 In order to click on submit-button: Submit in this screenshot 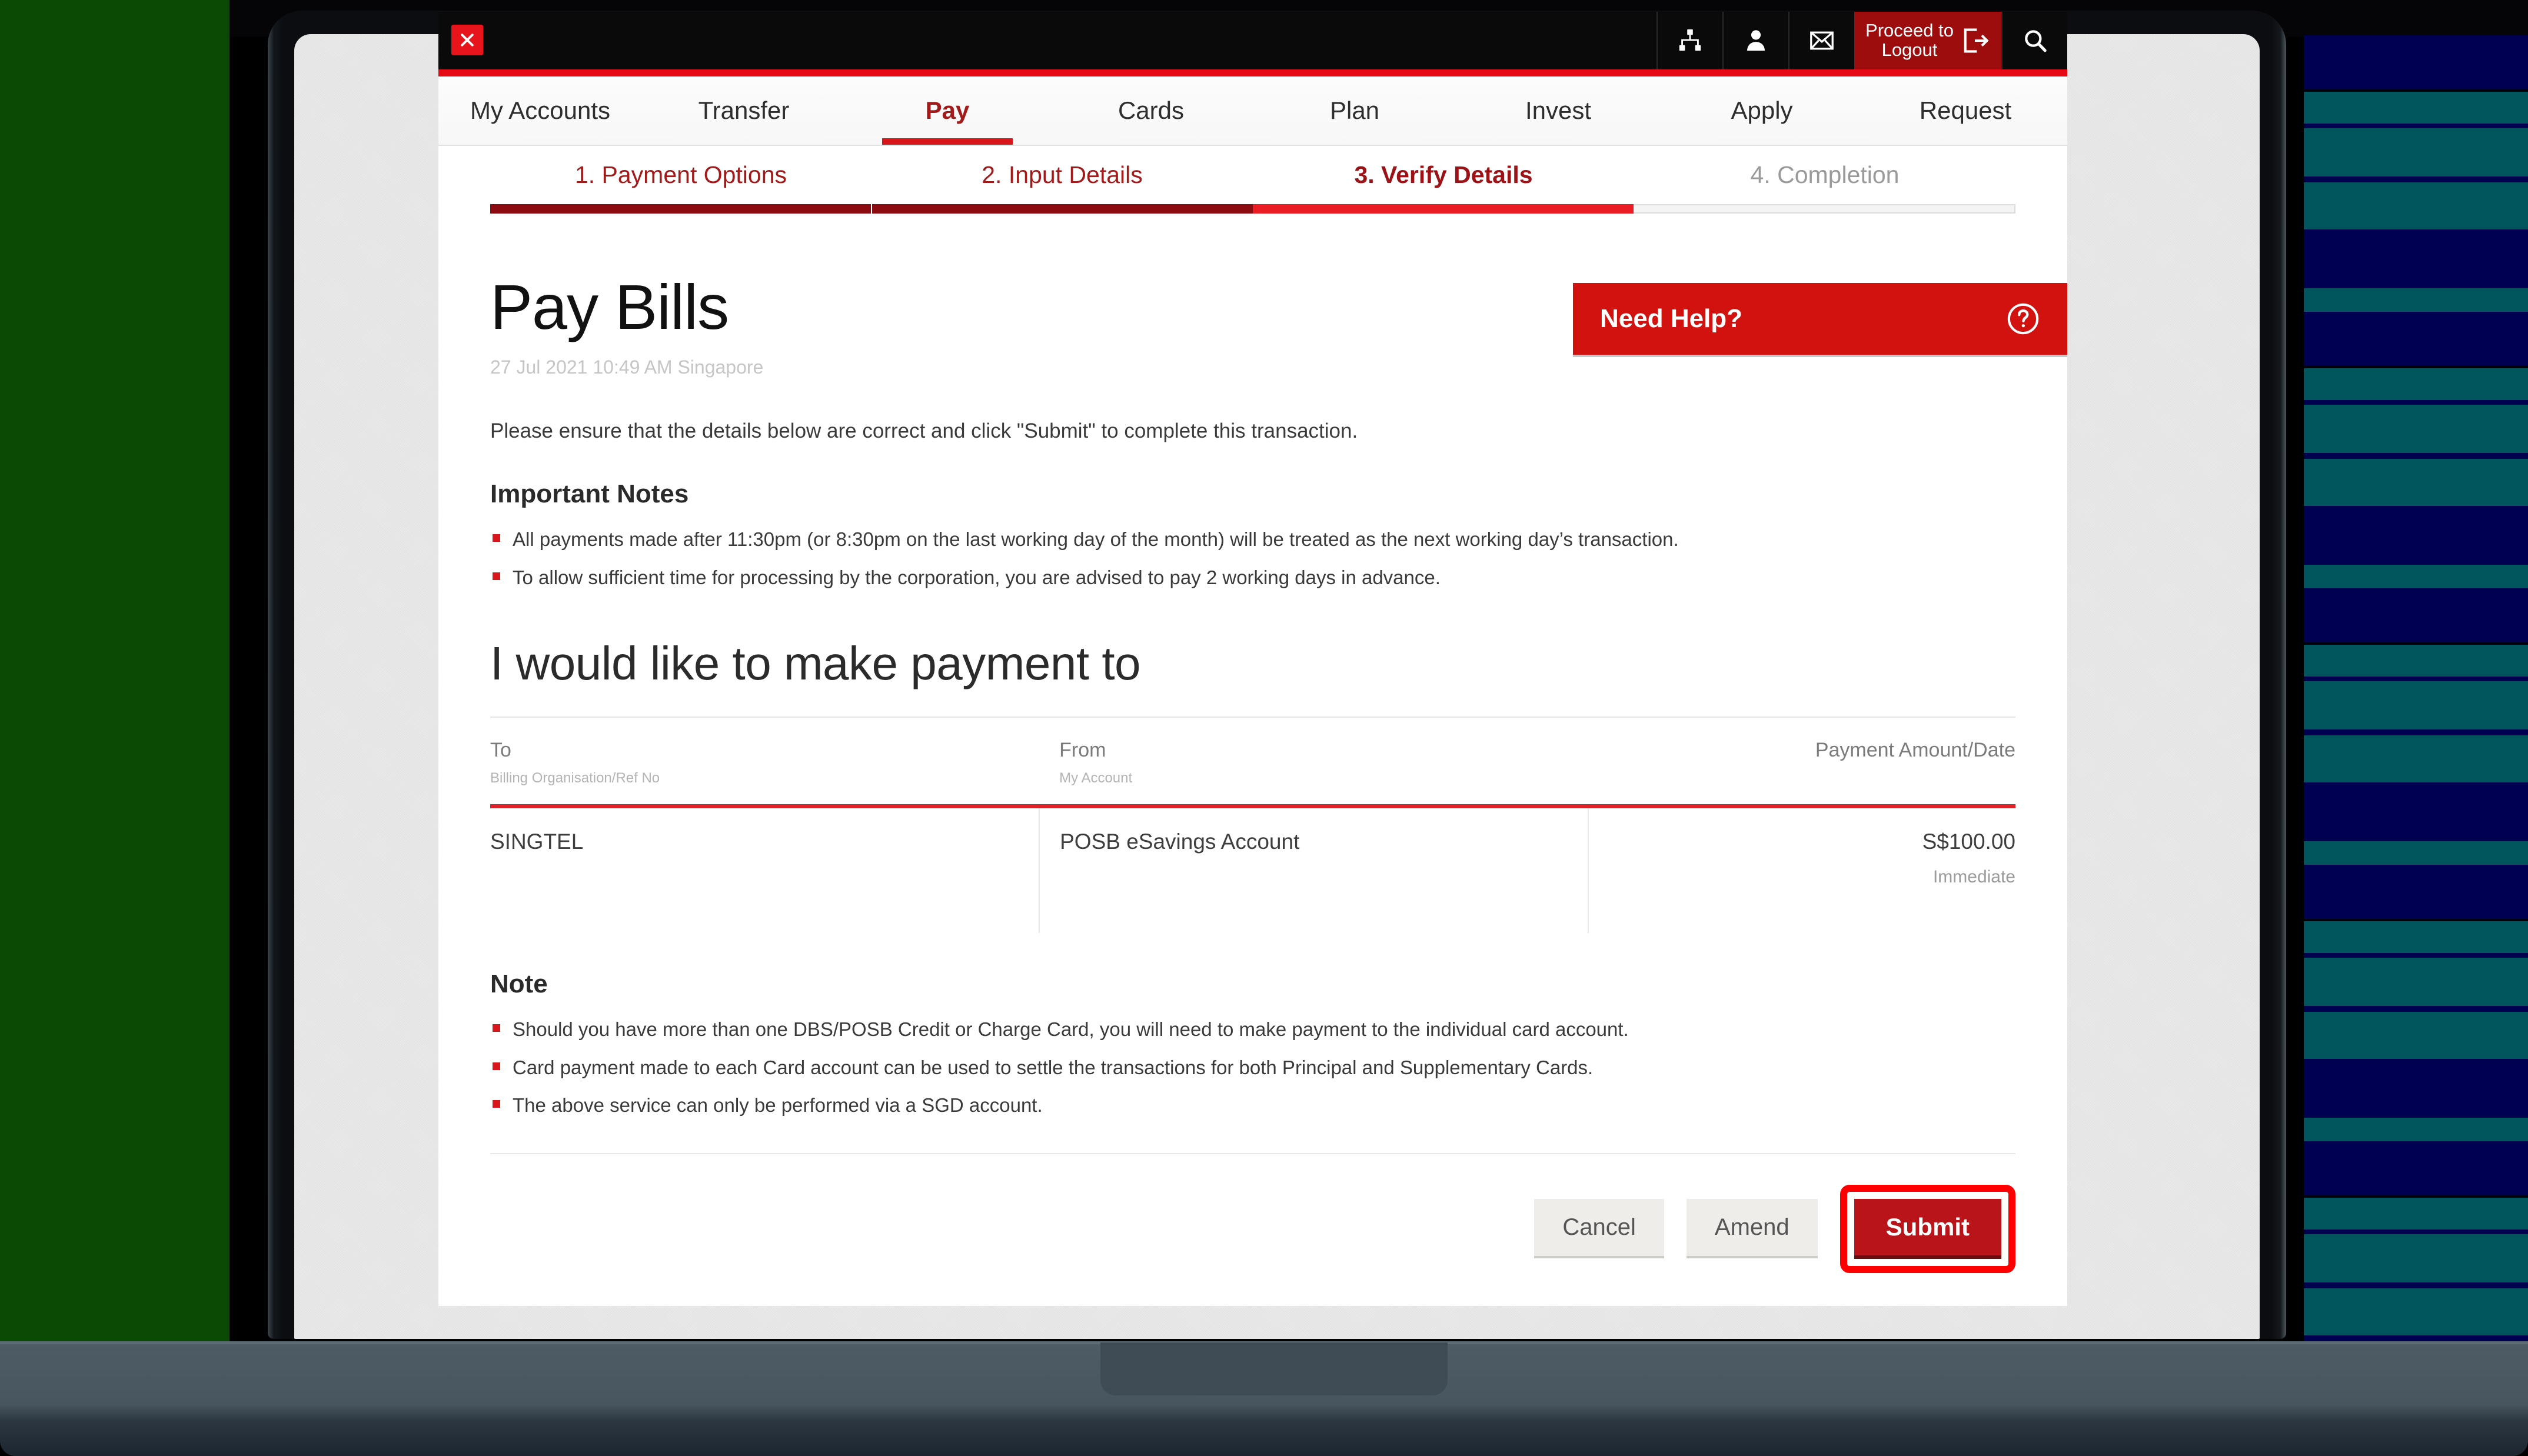, I will do `click(1927, 1228)`.